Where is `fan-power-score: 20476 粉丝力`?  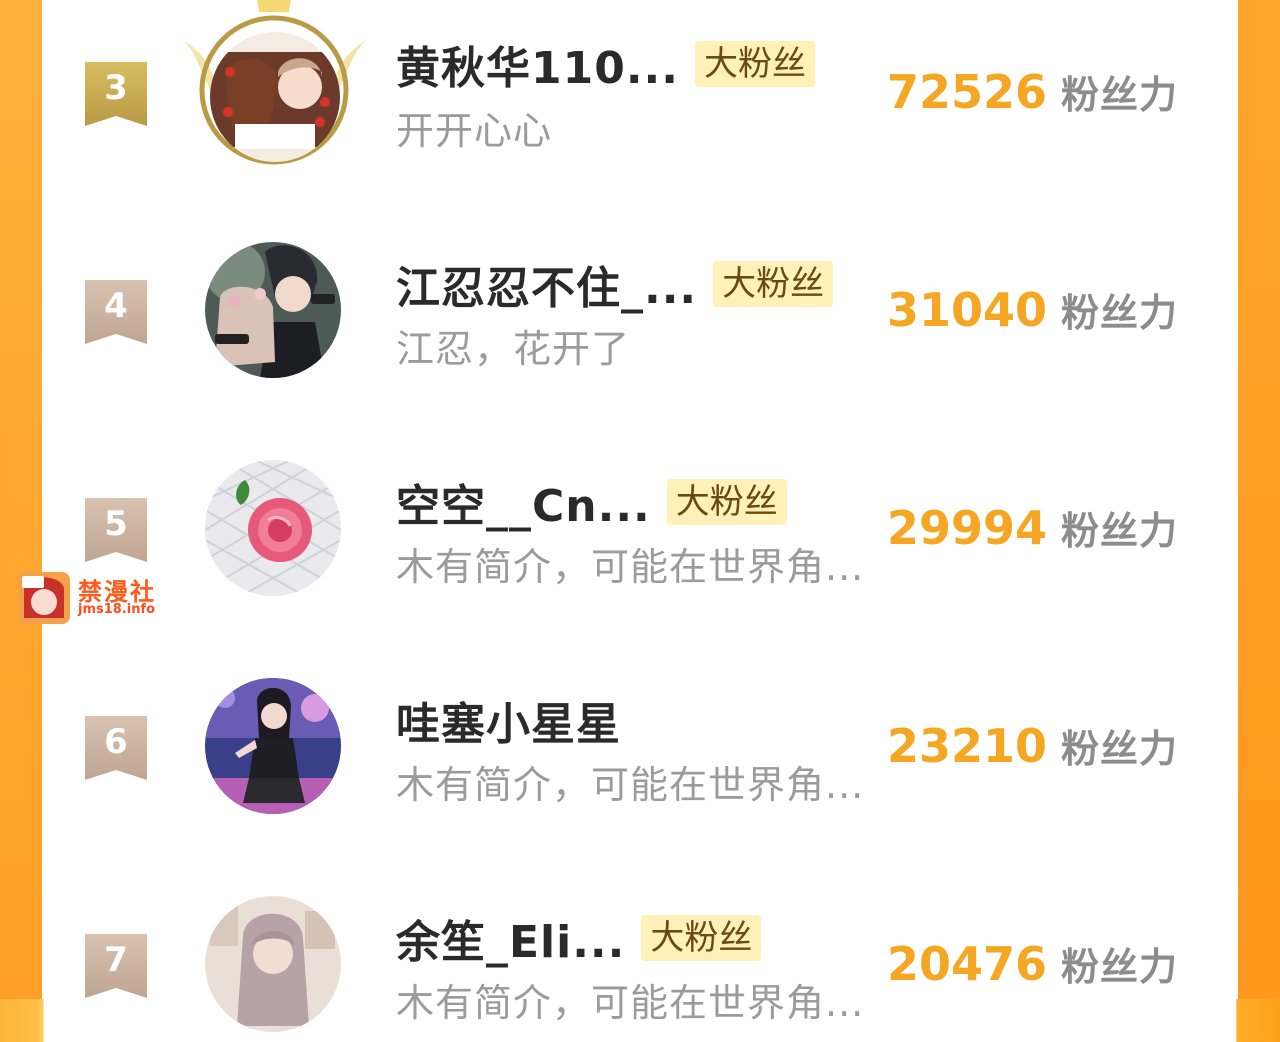
fan-power-score: 20476 粉丝力 is located at coordinates (1032, 966).